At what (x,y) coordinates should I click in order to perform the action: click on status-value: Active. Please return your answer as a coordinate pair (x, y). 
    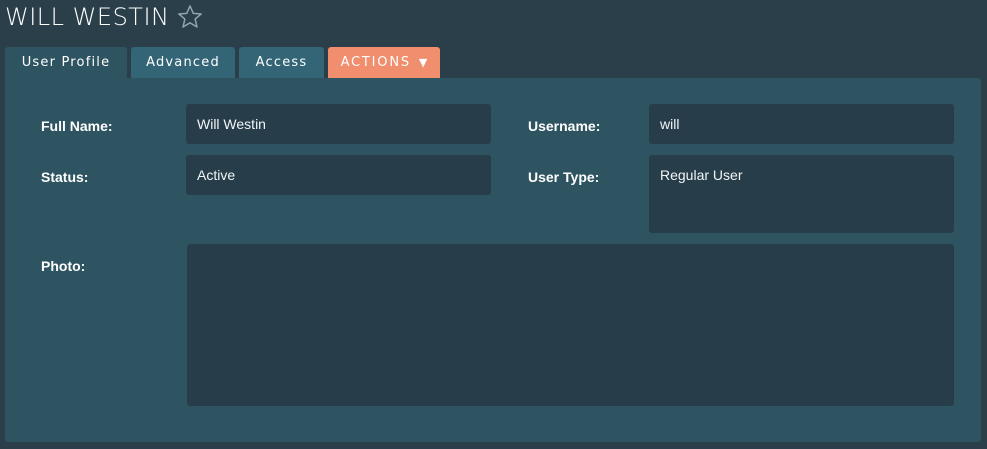
    Looking at the image, I should click on (216, 175).